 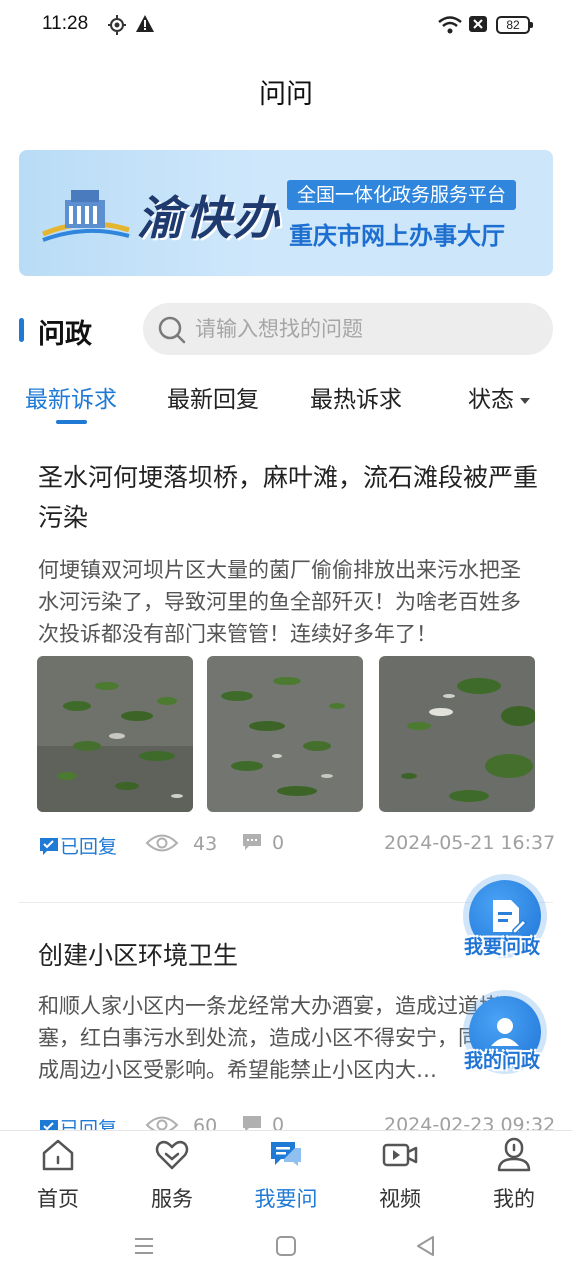 What do you see at coordinates (286, 94) in the screenshot?
I see `page-title: 问问` at bounding box center [286, 94].